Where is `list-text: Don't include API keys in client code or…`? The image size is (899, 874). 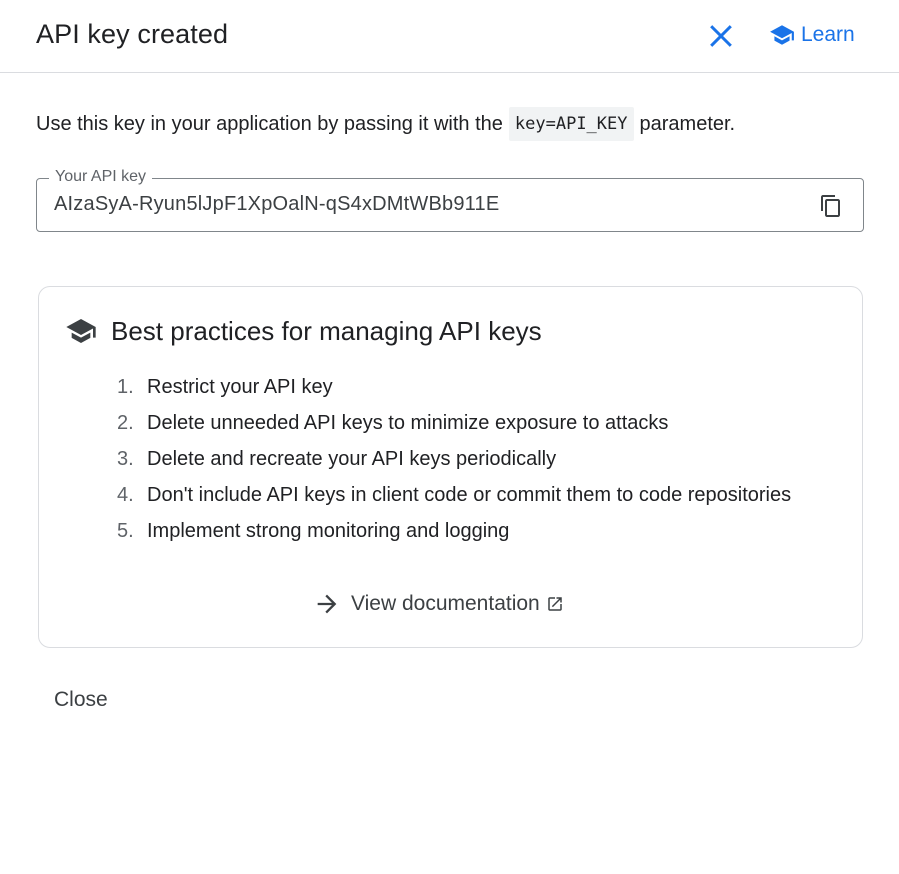
list-text: Don't include API keys in client code or… is located at coordinates (469, 494).